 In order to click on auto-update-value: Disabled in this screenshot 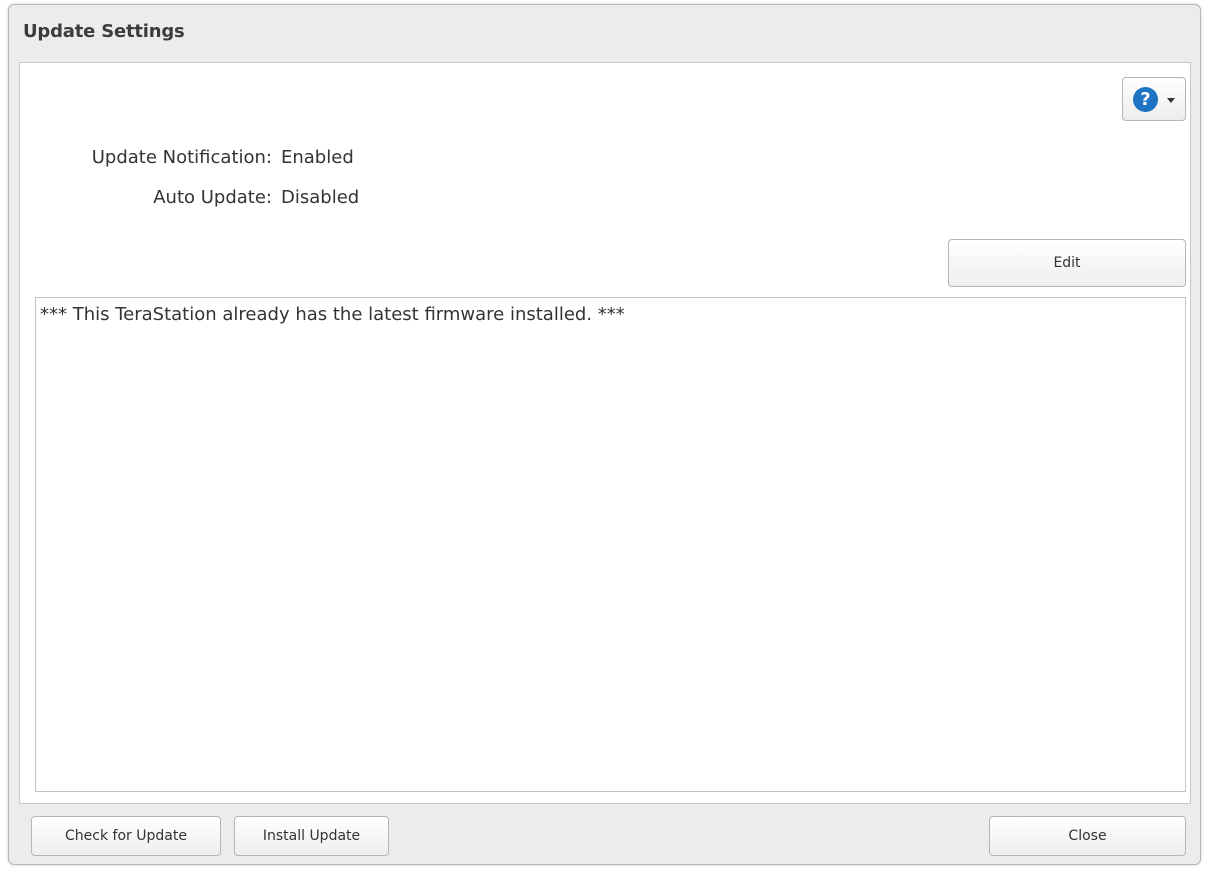, I will do `click(320, 197)`.